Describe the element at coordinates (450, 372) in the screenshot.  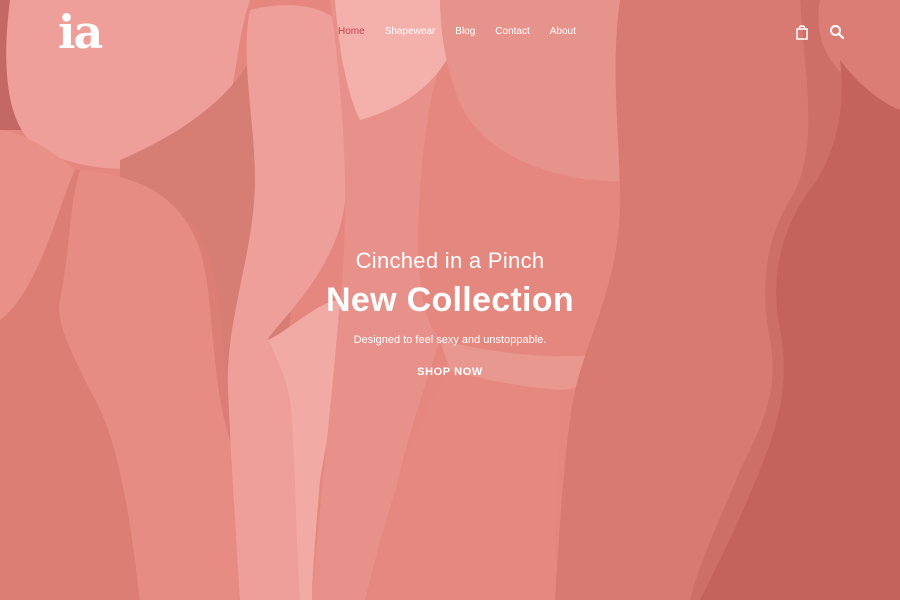
I see `shop-now-button: SHOP NOW` at that location.